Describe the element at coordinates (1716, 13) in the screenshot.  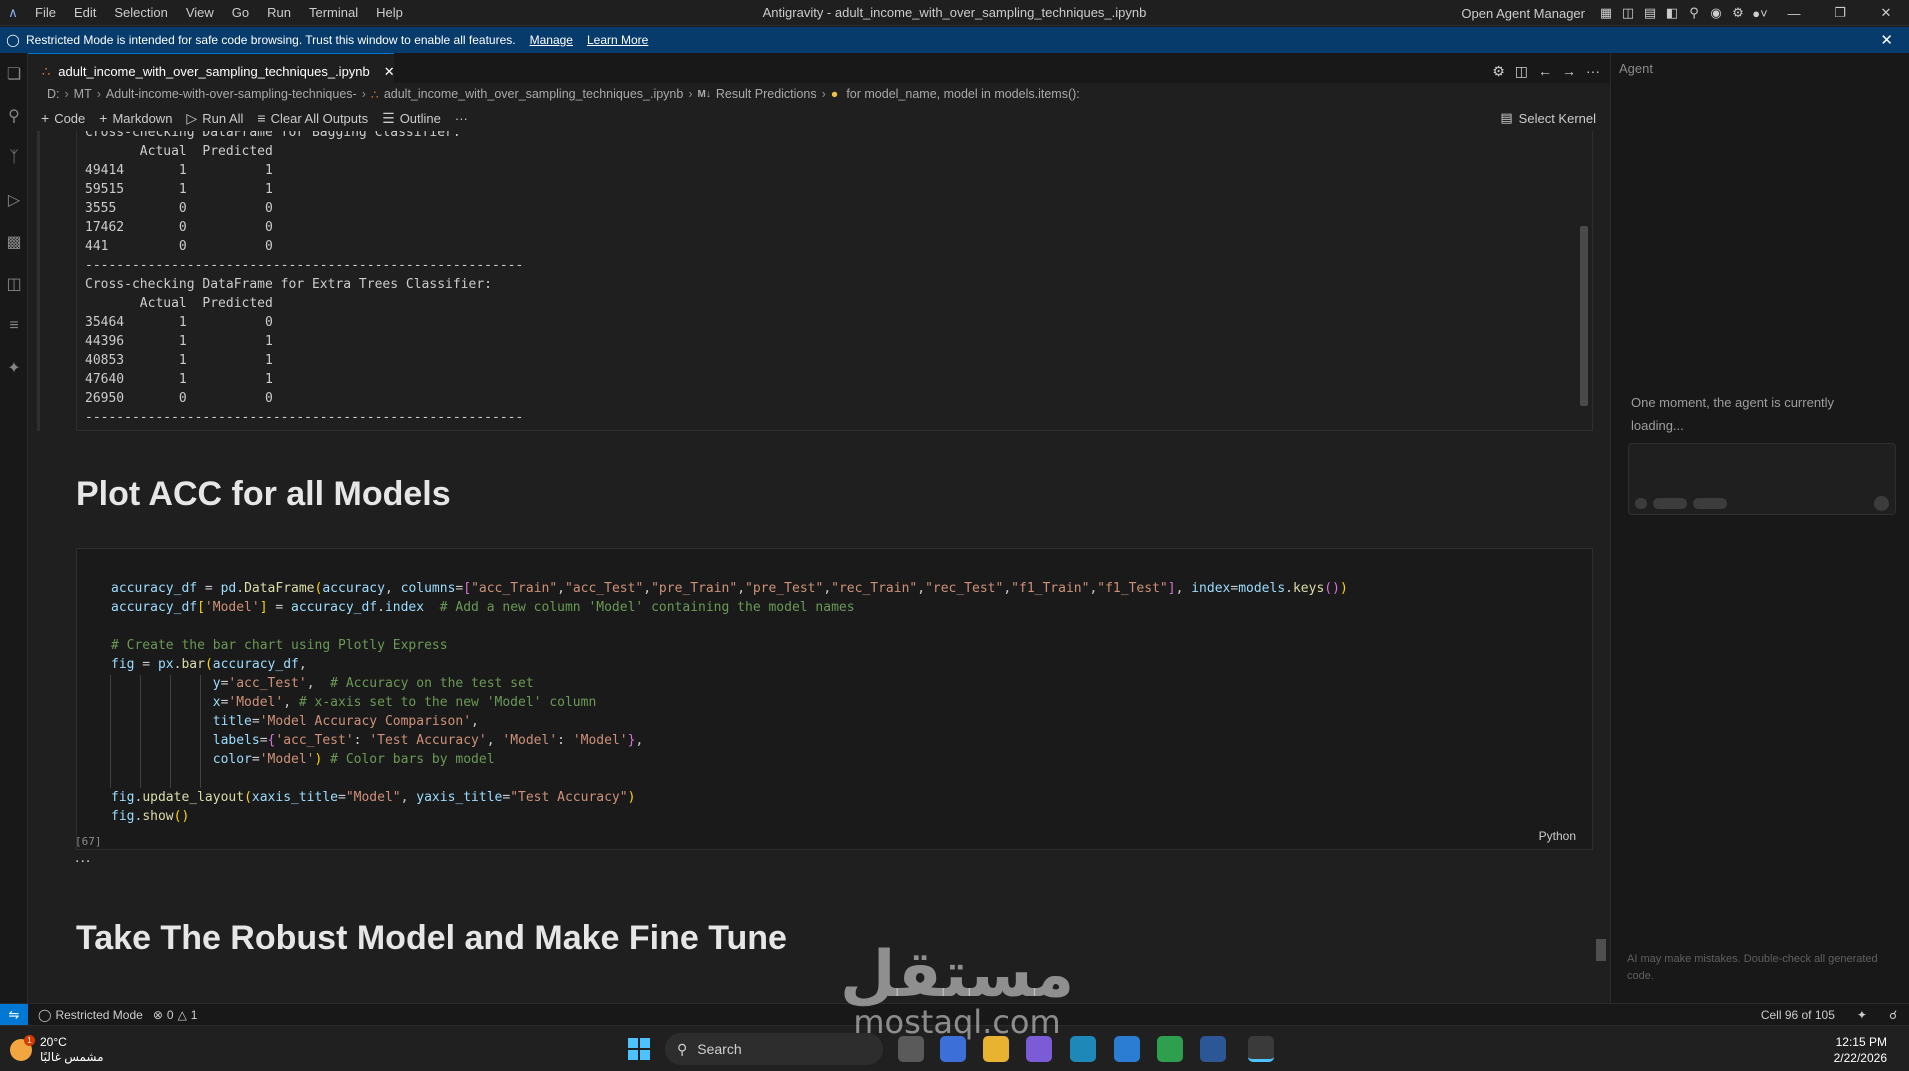
I see `browser-icon: ◉` at that location.